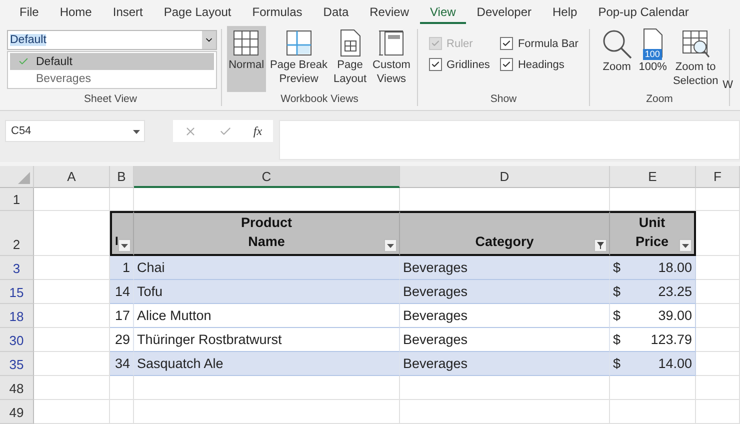 The image size is (740, 424). Describe the element at coordinates (17, 388) in the screenshot. I see `row-header: 48` at that location.